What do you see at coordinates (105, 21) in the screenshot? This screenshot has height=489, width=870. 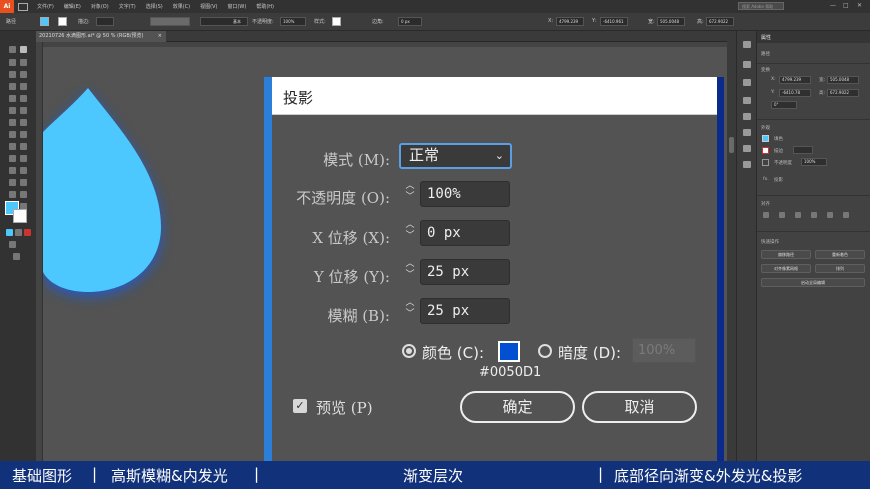 I see `stroke-weight-field` at bounding box center [105, 21].